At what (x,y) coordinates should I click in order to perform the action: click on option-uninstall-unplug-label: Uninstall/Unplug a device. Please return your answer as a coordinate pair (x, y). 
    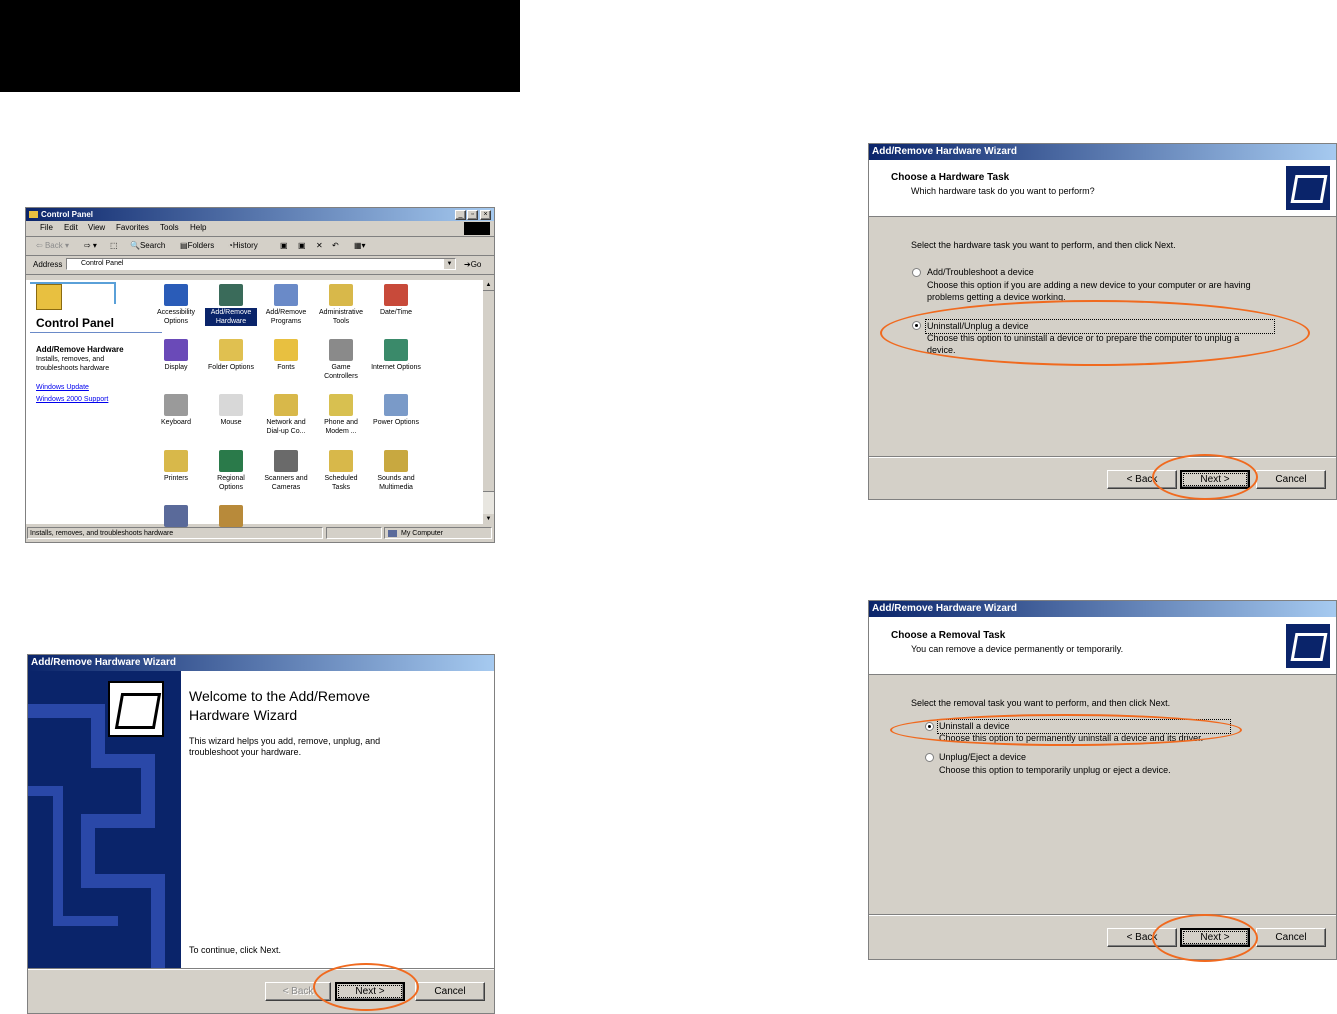
    Looking at the image, I should click on (1100, 326).